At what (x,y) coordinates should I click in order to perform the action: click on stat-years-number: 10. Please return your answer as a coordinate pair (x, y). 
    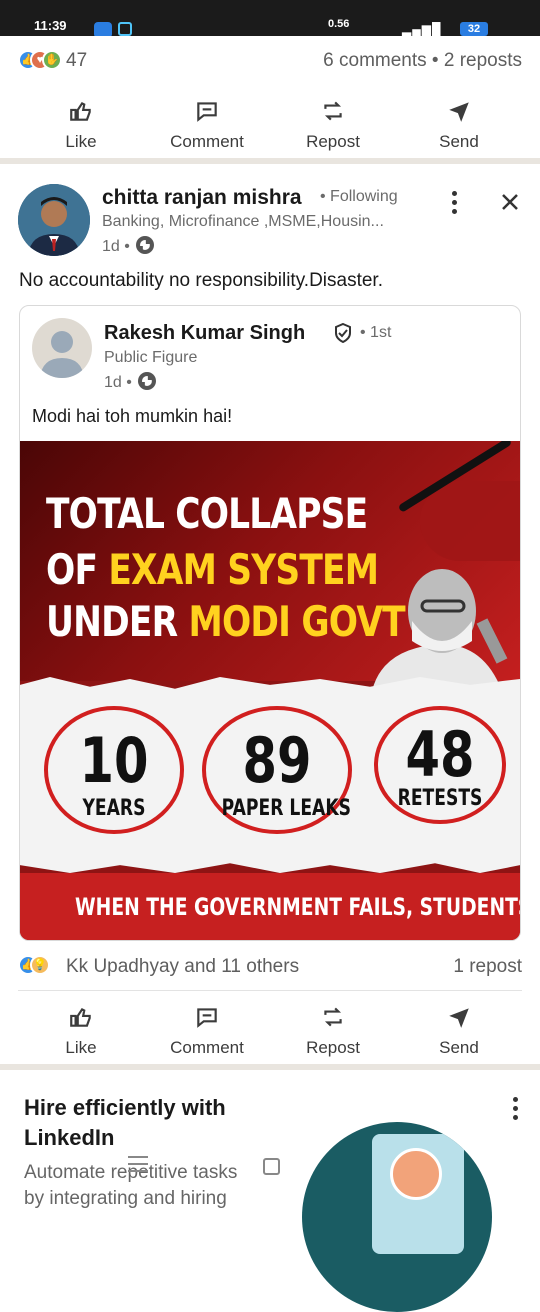
    Looking at the image, I should click on (114, 760).